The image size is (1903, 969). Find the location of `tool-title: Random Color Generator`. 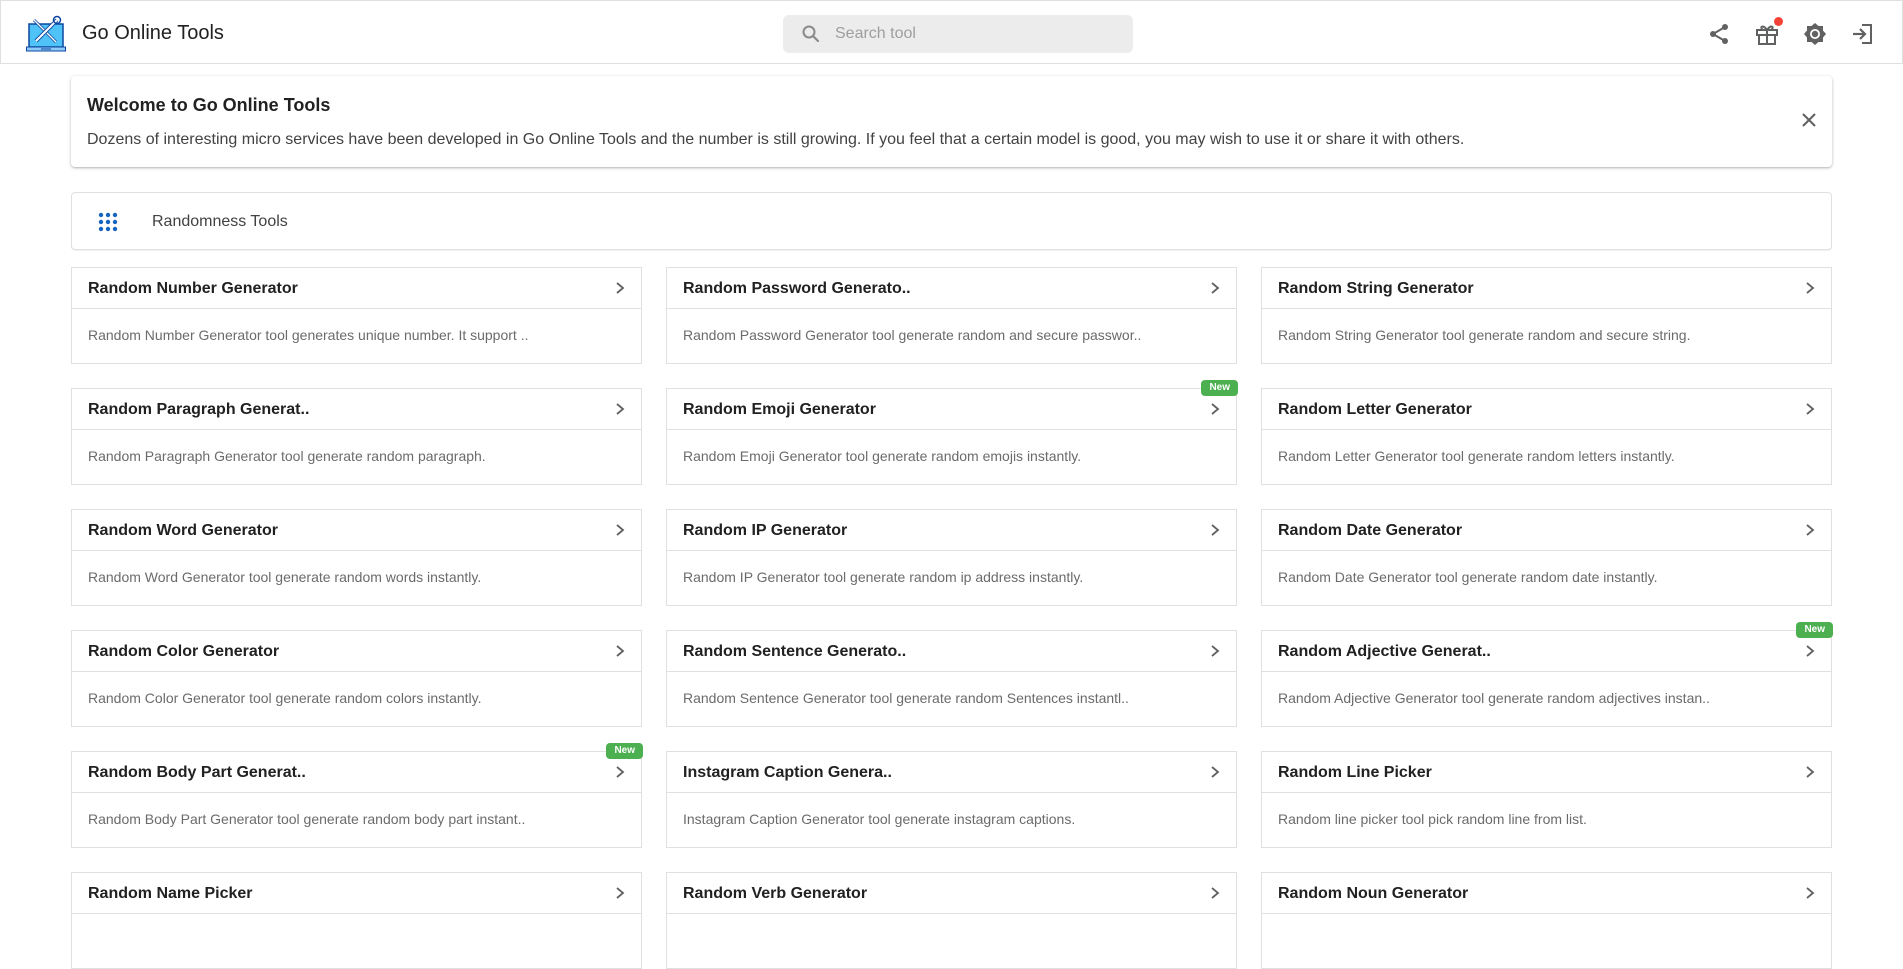

tool-title: Random Color Generator is located at coordinates (184, 651).